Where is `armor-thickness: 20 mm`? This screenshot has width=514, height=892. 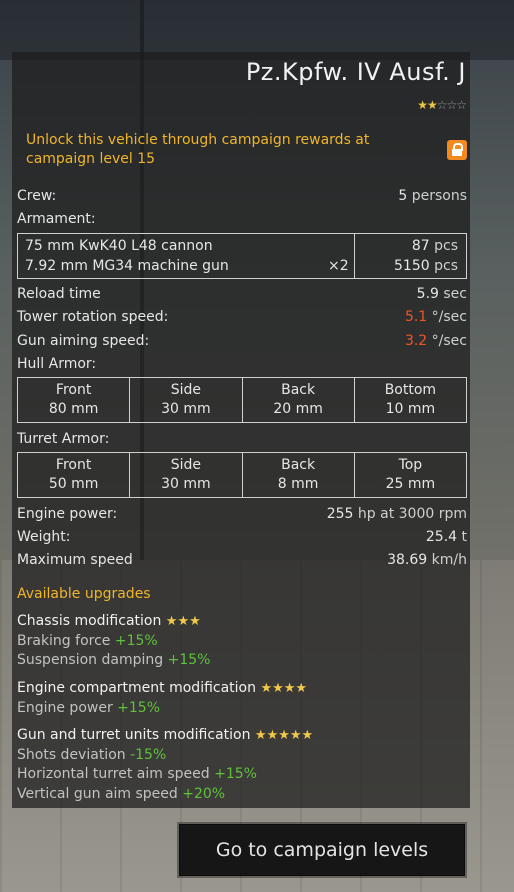
armor-thickness: 20 mm is located at coordinates (298, 409).